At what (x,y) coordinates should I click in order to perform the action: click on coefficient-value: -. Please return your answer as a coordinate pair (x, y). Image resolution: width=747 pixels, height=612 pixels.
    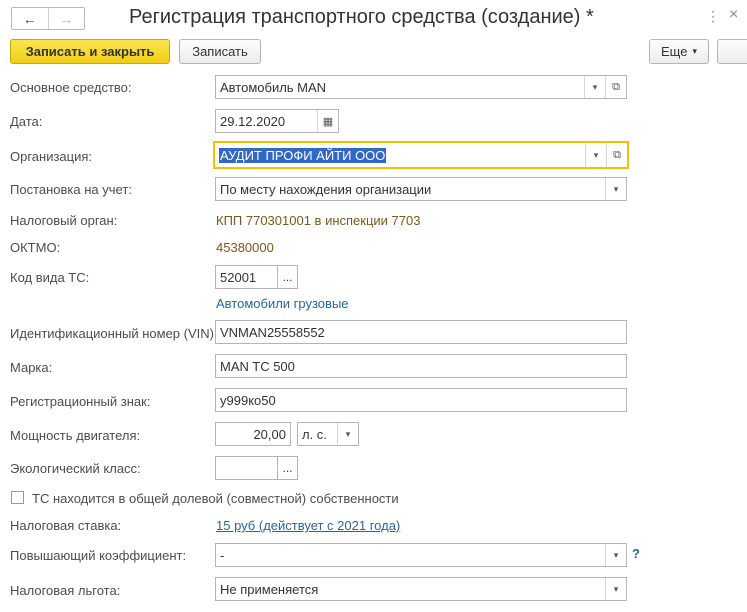
    Looking at the image, I should click on (222, 555).